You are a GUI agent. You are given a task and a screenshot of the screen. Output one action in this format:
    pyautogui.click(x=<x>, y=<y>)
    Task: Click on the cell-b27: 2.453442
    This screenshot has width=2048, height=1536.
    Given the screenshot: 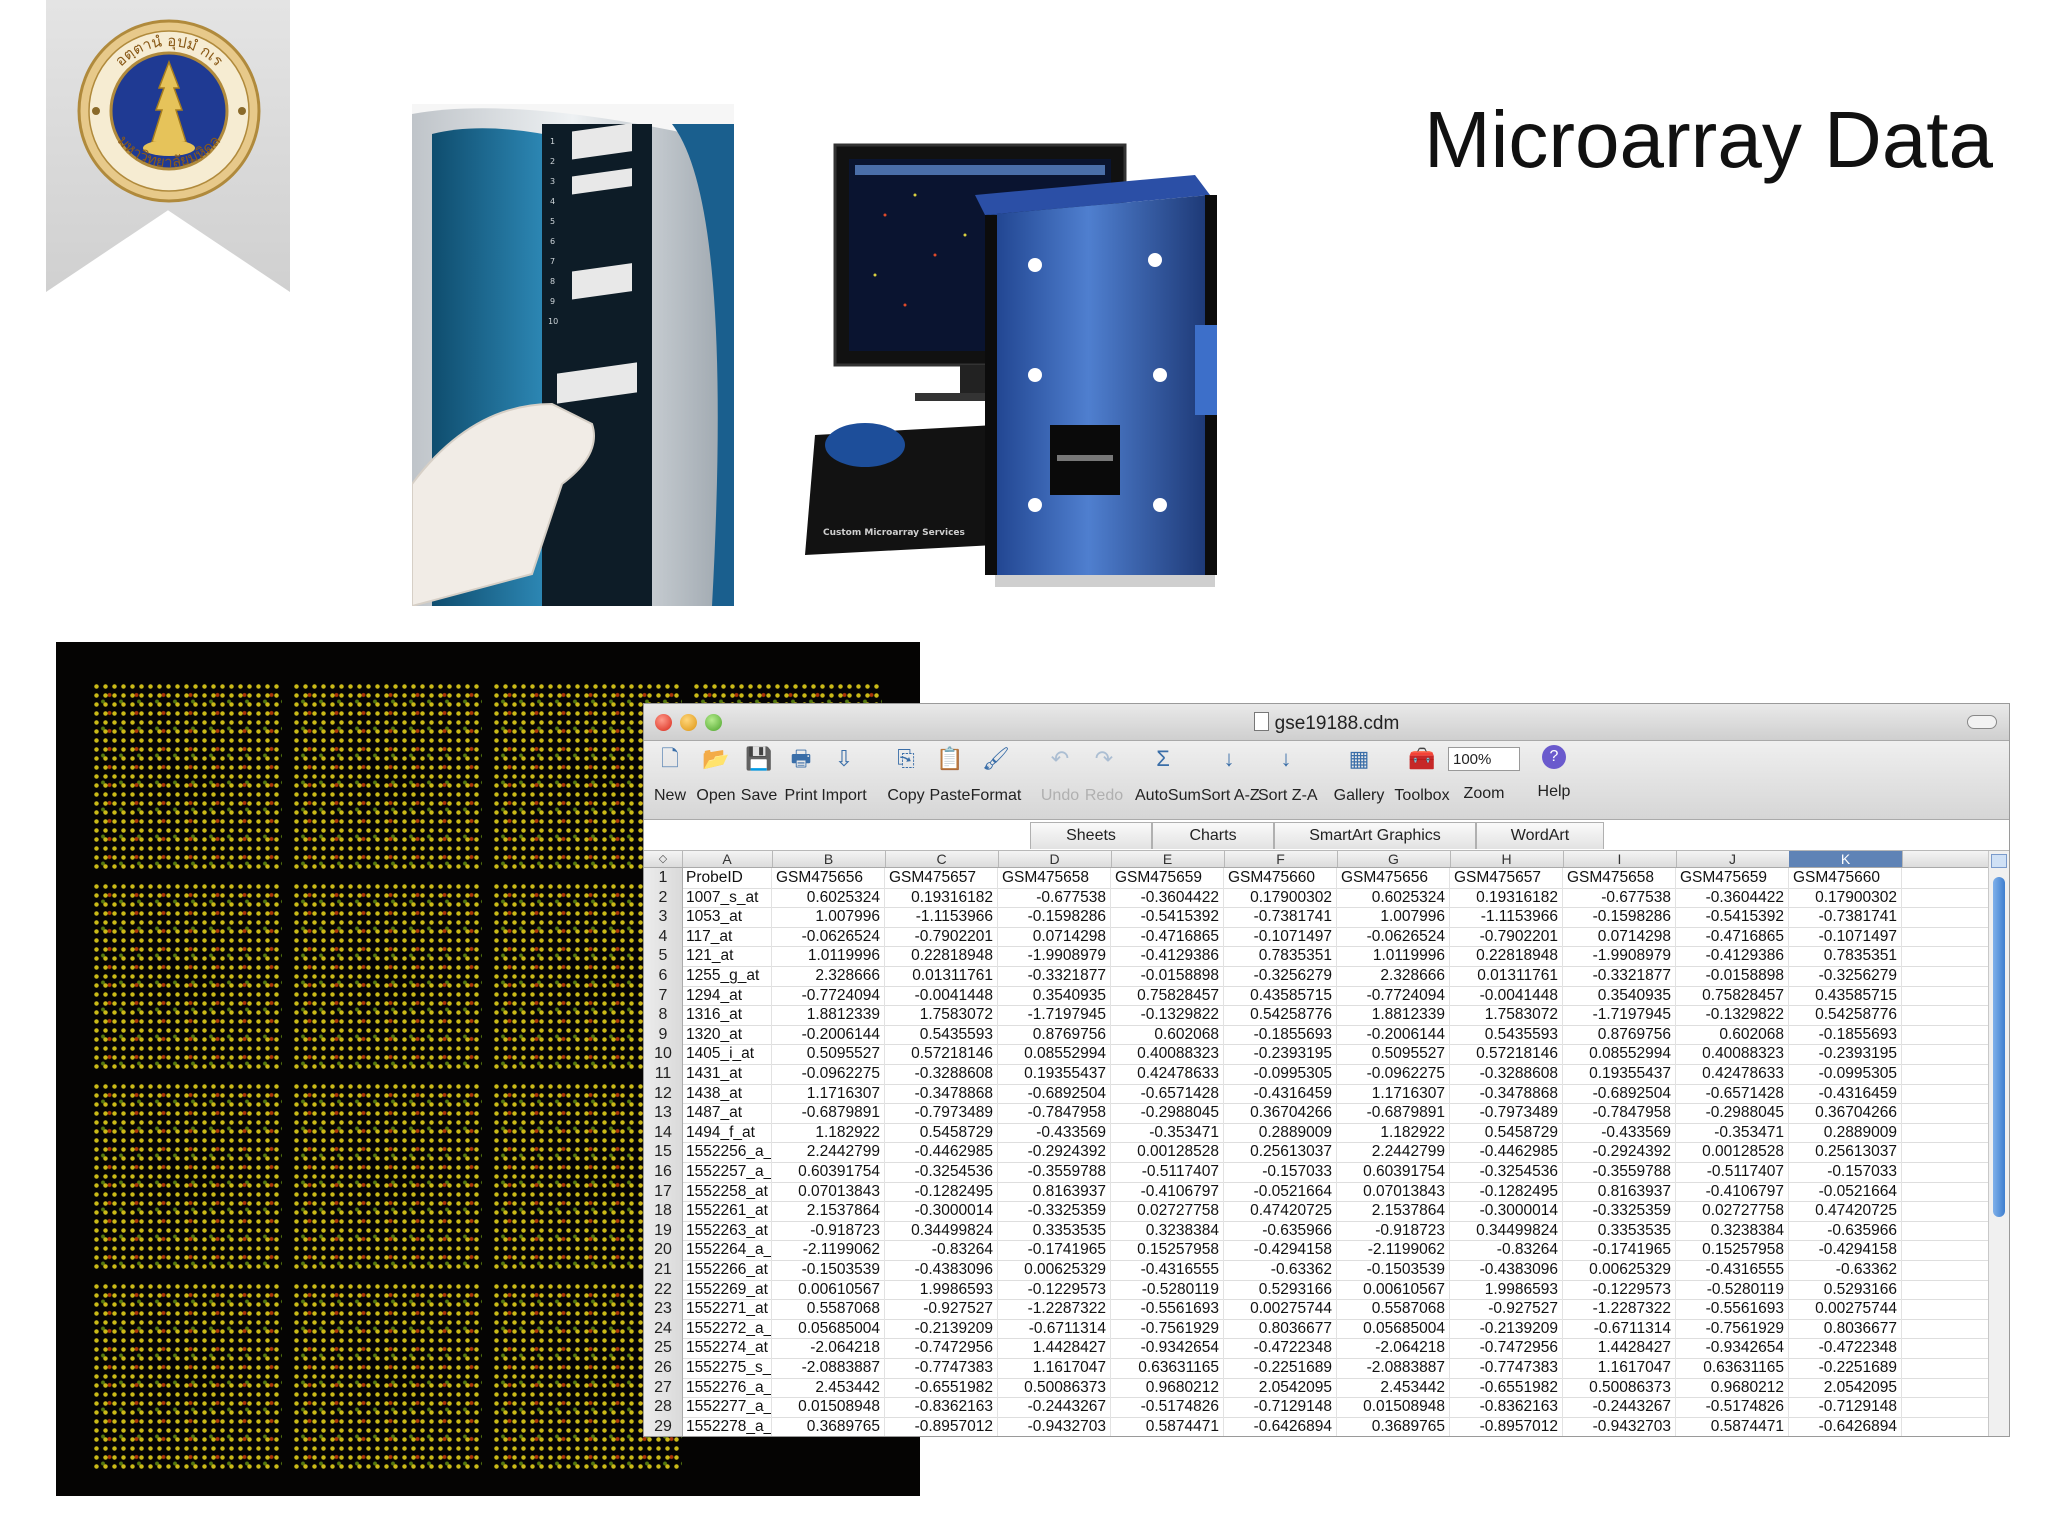 What is the action you would take?
    pyautogui.click(x=828, y=1387)
    